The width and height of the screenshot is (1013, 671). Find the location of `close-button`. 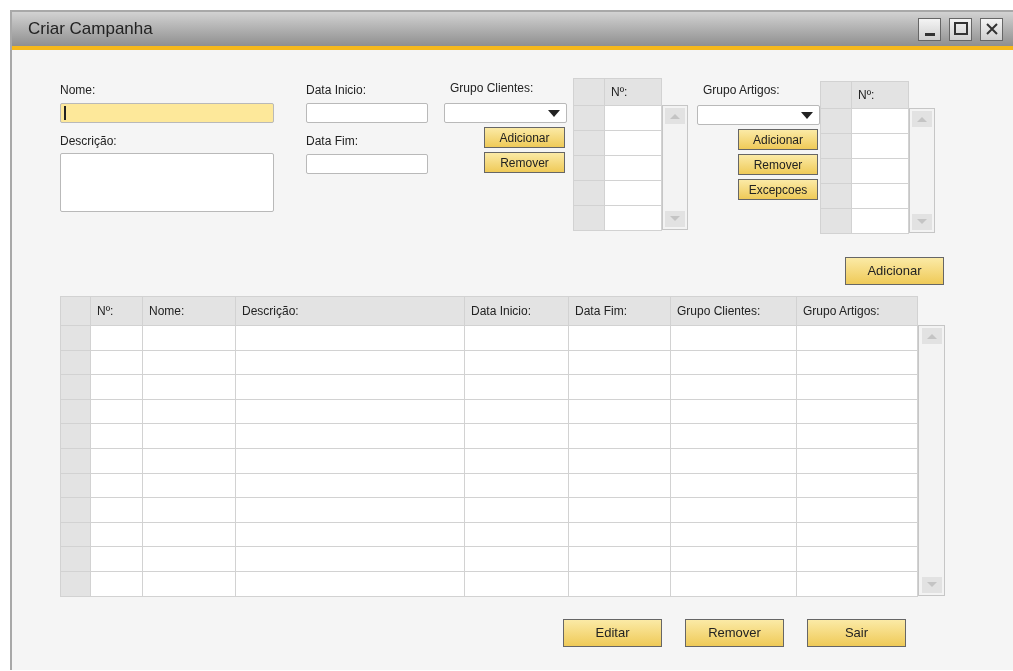

close-button is located at coordinates (991, 29).